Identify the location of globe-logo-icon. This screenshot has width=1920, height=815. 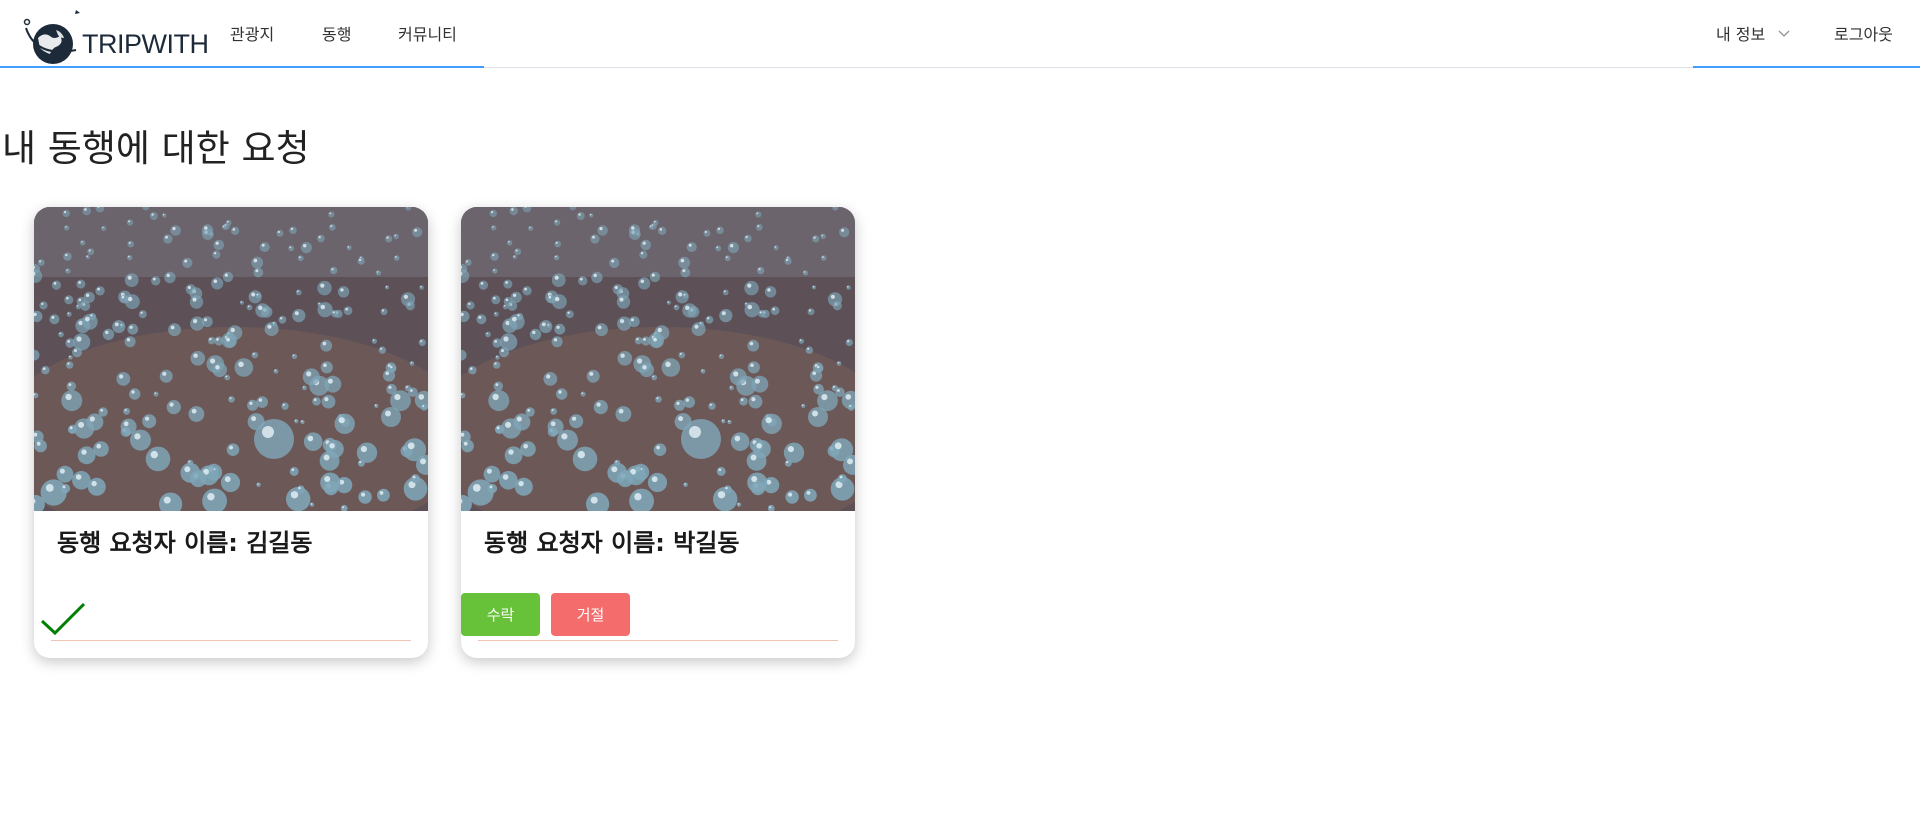
(51, 37).